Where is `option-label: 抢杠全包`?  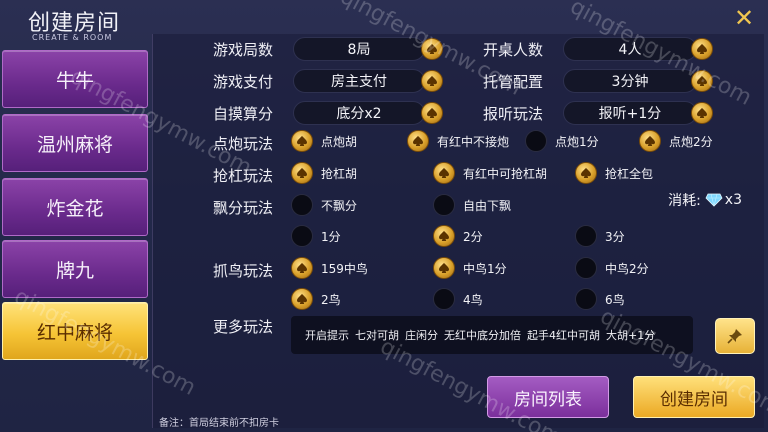
option-label: 抢杠全包 is located at coordinates (629, 173).